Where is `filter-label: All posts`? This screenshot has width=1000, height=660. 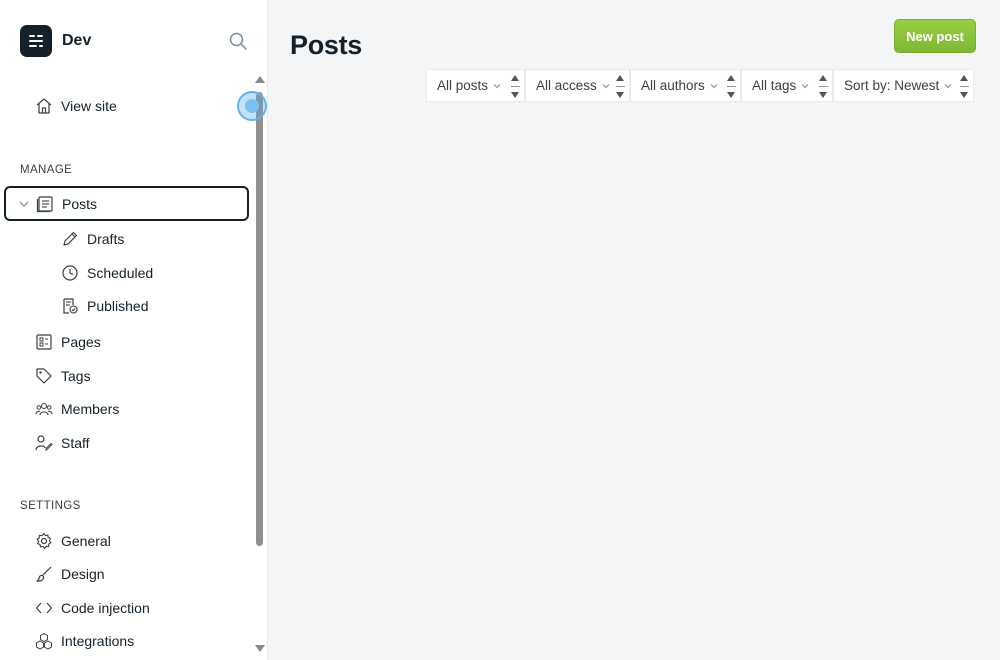 filter-label: All posts is located at coordinates (463, 85).